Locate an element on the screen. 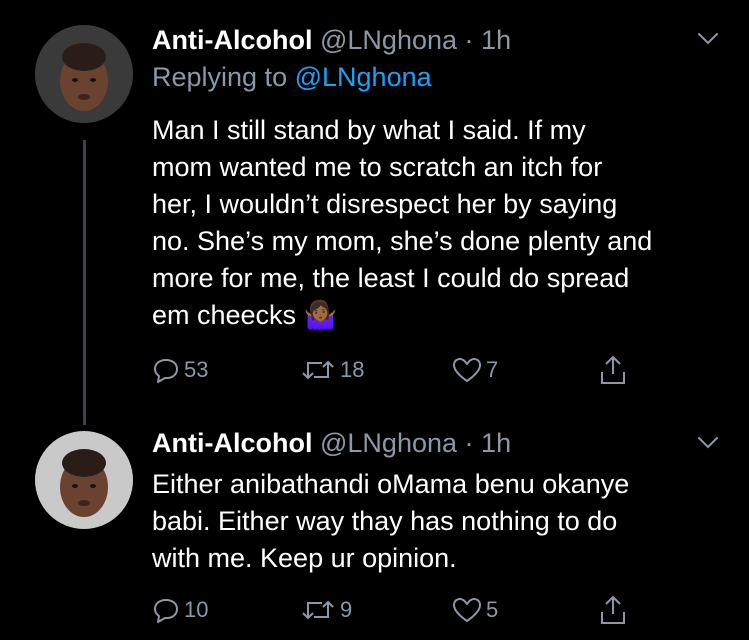 The height and width of the screenshot is (640, 749). like-button: 7 is located at coordinates (475, 370).